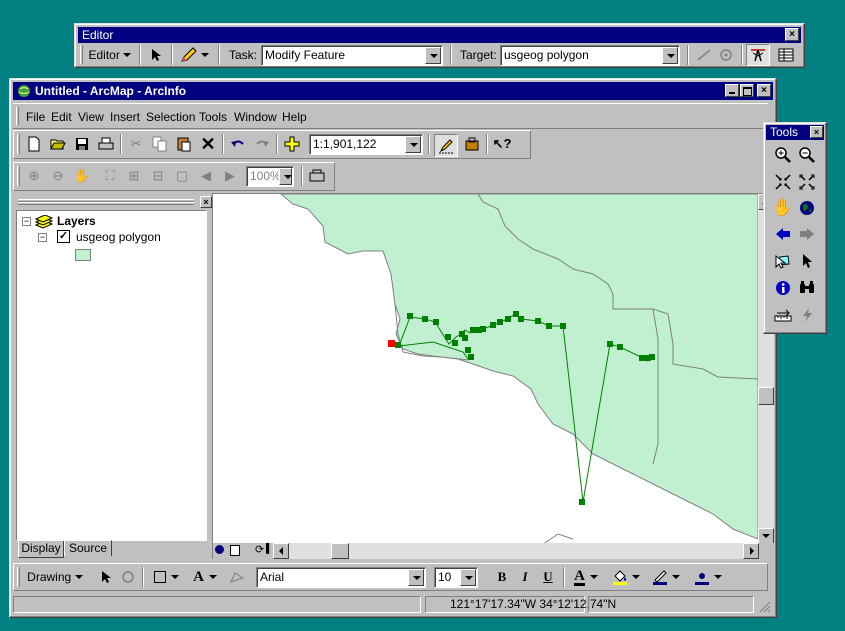 Image resolution: width=845 pixels, height=631 pixels. Describe the element at coordinates (35, 117) in the screenshot. I see `menu-file: File` at that location.